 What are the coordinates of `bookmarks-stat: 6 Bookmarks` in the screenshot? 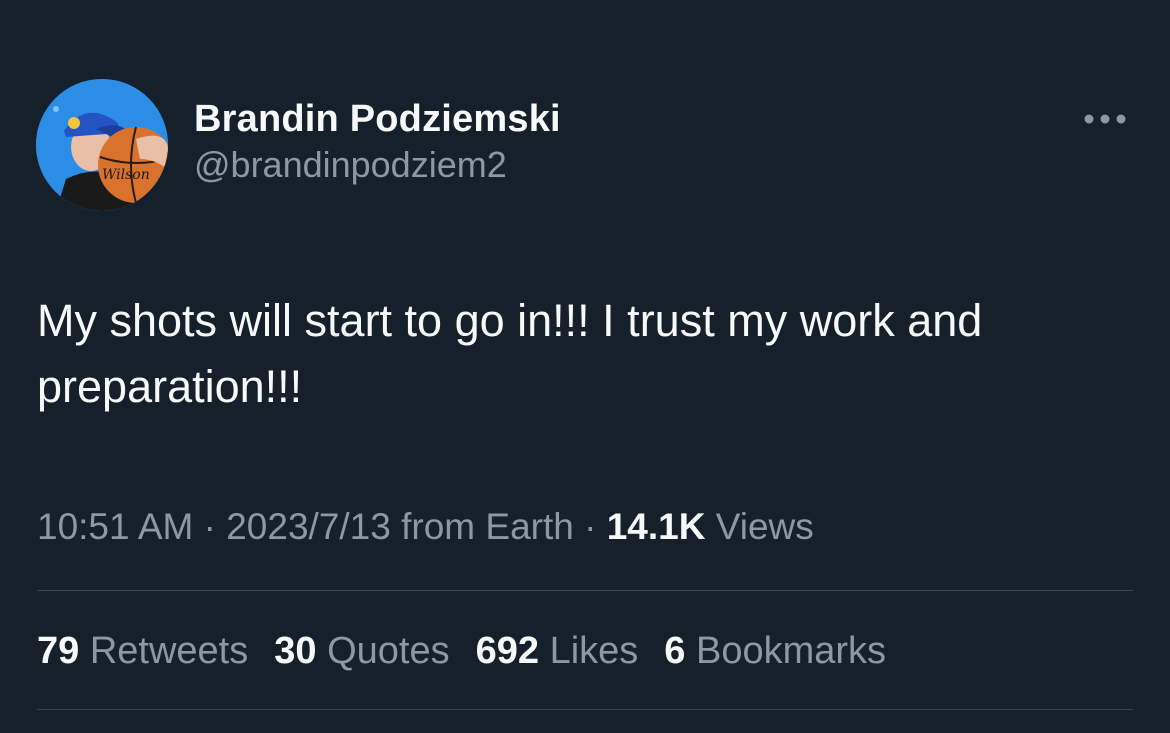 It's located at (775, 651).